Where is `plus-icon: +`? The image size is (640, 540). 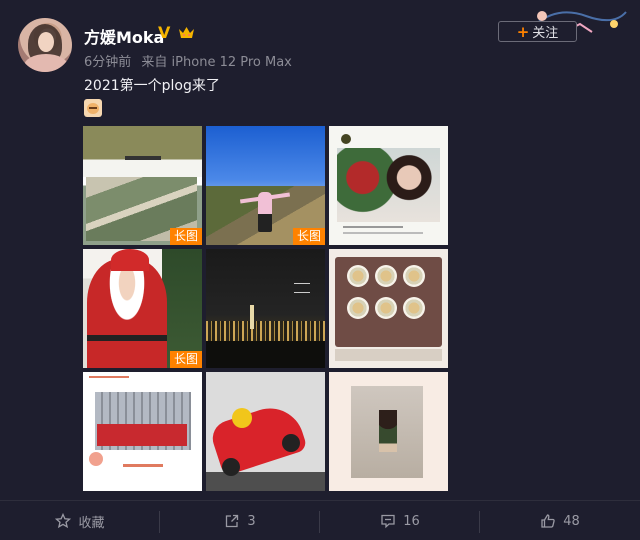
plus-icon: + is located at coordinates (523, 31).